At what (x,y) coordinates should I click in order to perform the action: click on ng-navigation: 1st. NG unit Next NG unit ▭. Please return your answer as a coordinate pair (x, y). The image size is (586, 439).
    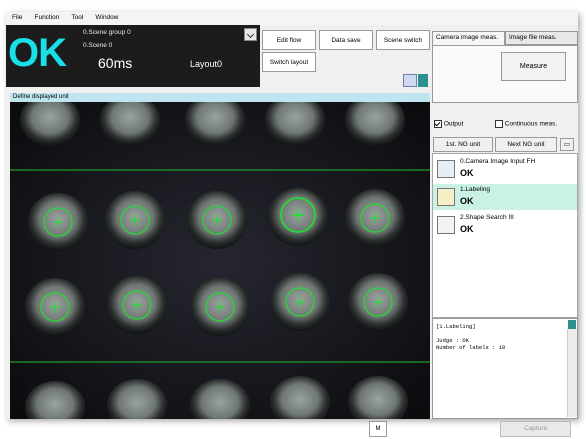
    Looking at the image, I should click on (505, 145).